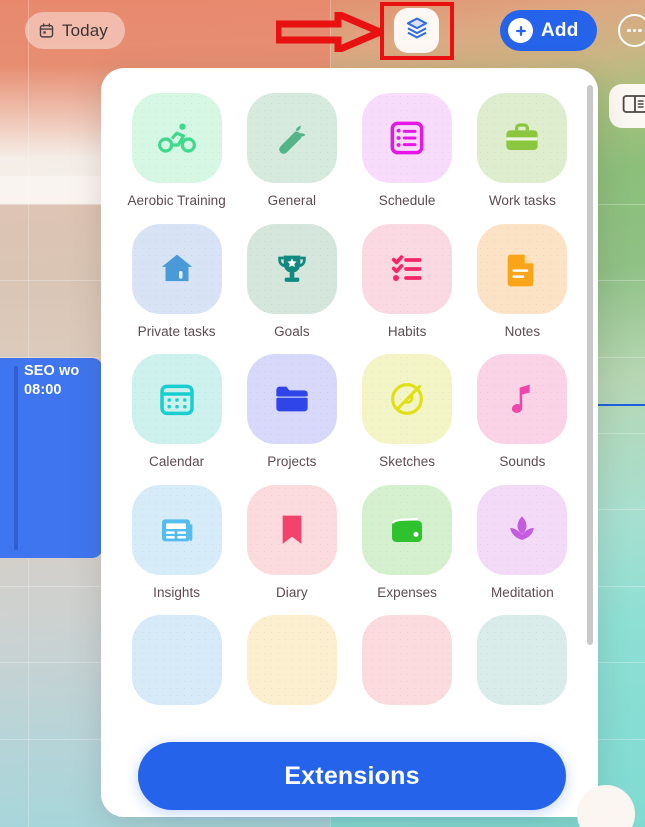 Image resolution: width=645 pixels, height=827 pixels. What do you see at coordinates (176, 529) in the screenshot?
I see `newspaper-icon` at bounding box center [176, 529].